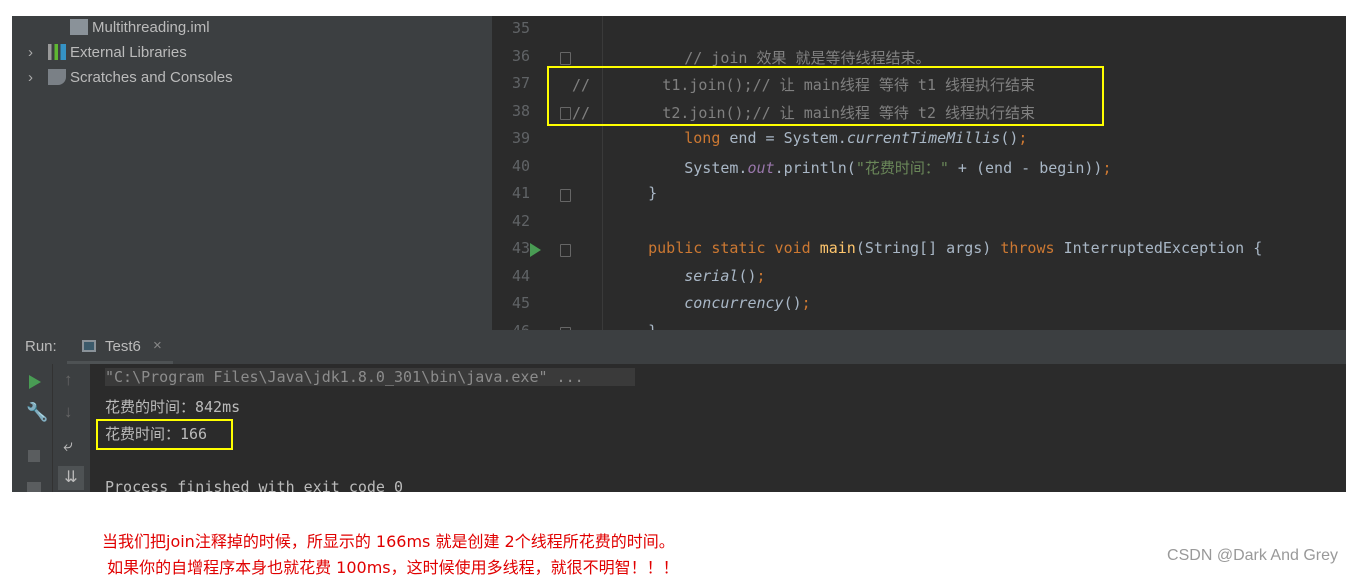 The width and height of the screenshot is (1353, 578). I want to click on tab-test6: Test6 ×, so click(120, 347).